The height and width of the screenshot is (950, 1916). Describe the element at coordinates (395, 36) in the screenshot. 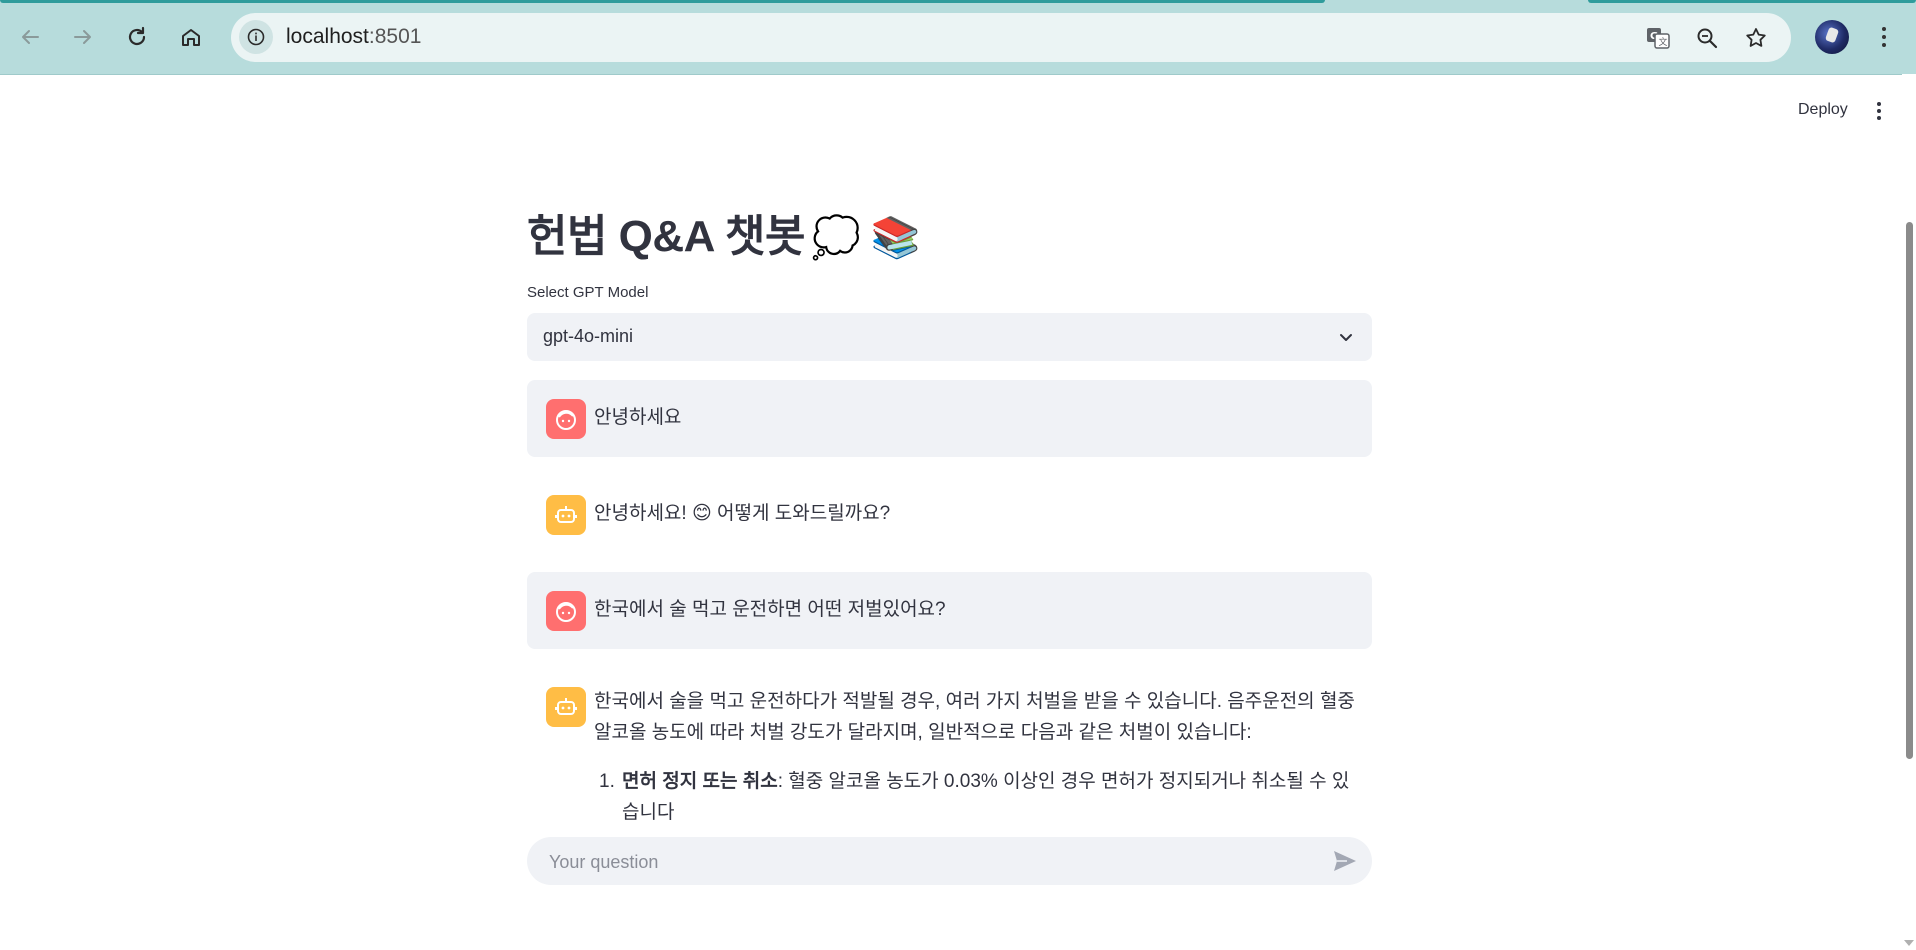

I see `url-port: :8501` at that location.